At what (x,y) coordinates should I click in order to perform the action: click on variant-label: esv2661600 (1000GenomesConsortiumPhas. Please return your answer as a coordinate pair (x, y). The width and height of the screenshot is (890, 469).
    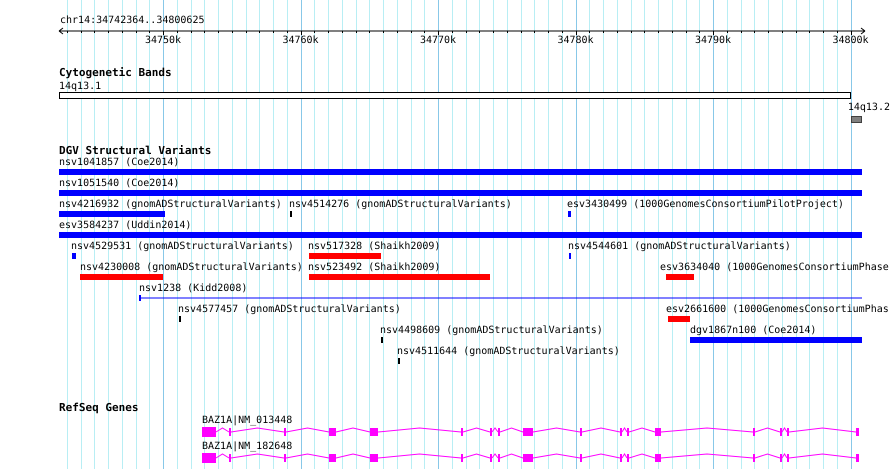
    Looking at the image, I should click on (777, 309).